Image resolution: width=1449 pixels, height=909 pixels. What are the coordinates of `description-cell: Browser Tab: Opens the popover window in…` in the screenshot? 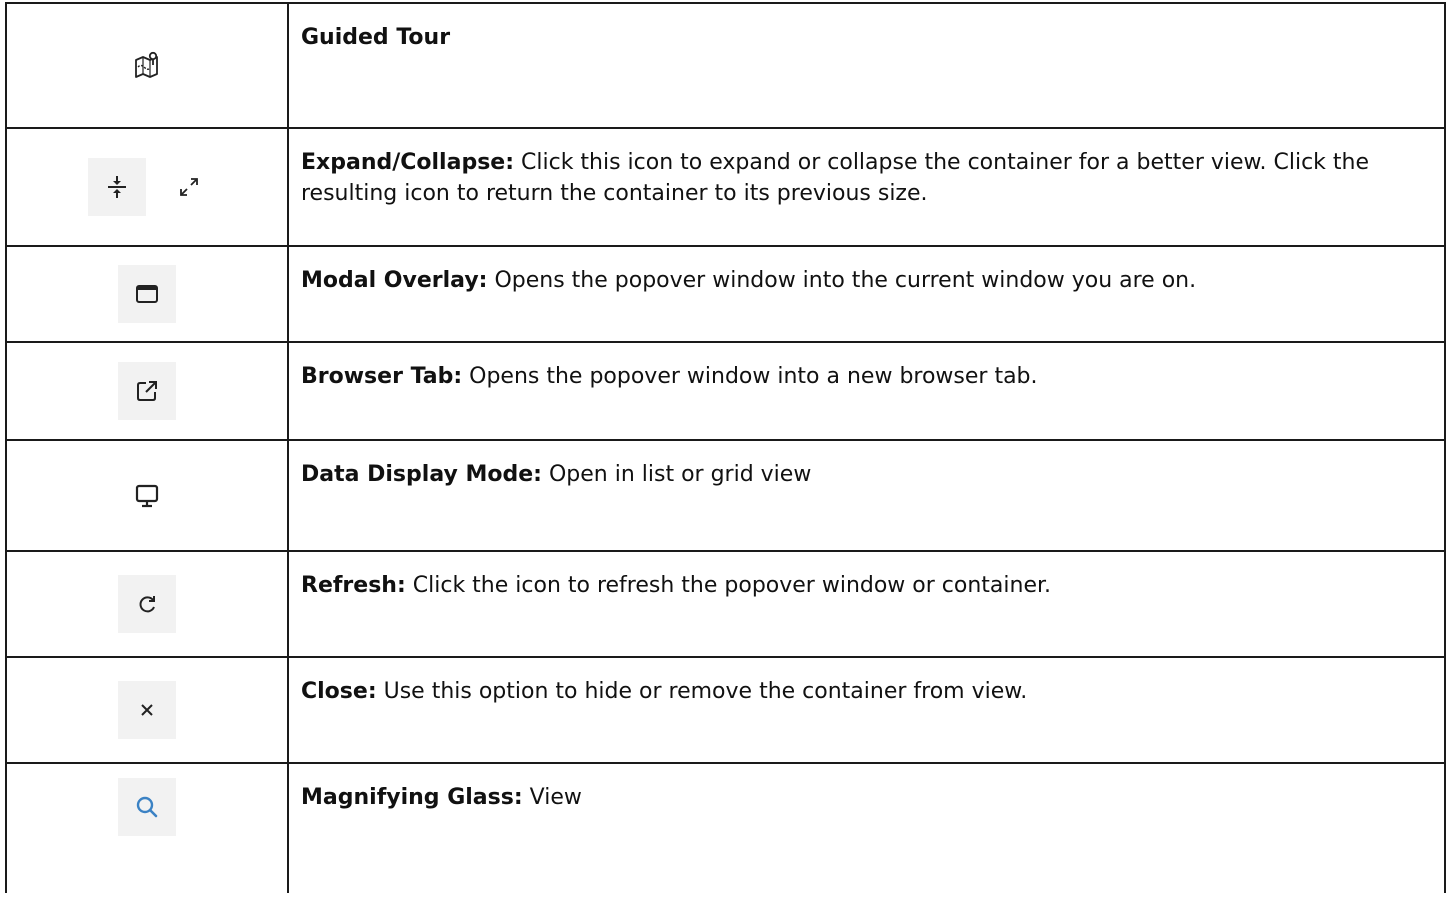 It's located at (866, 391).